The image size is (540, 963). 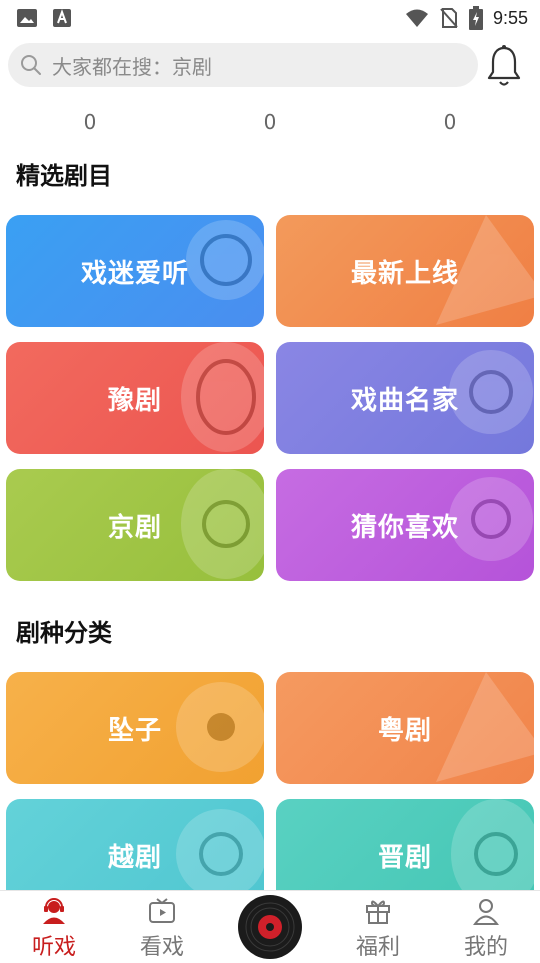 I want to click on featured-card-label: 戏迷爱听, so click(x=134, y=273).